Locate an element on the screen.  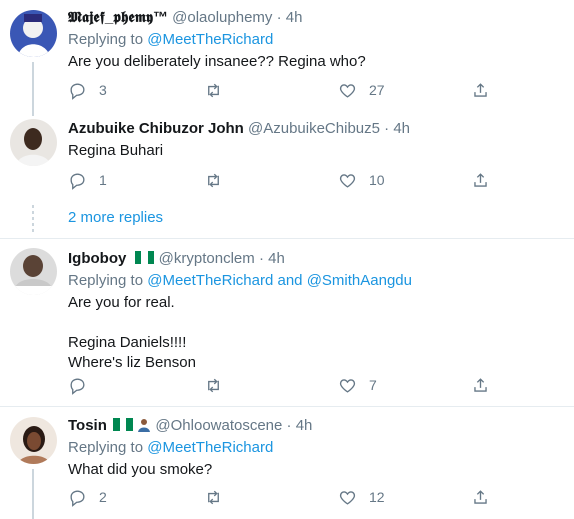
user-handle: @Ohloowatoscene is located at coordinates (218, 425).